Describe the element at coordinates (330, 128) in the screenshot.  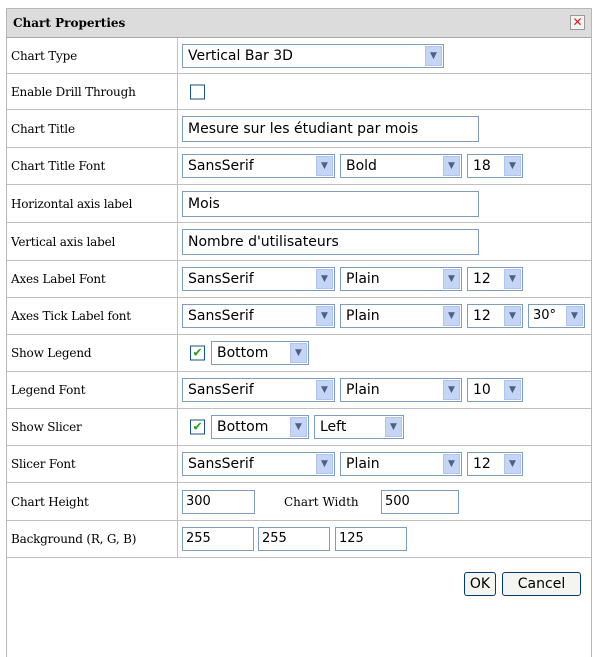
I see `chart-title-input: Mesure sur les étudiant par mois` at that location.